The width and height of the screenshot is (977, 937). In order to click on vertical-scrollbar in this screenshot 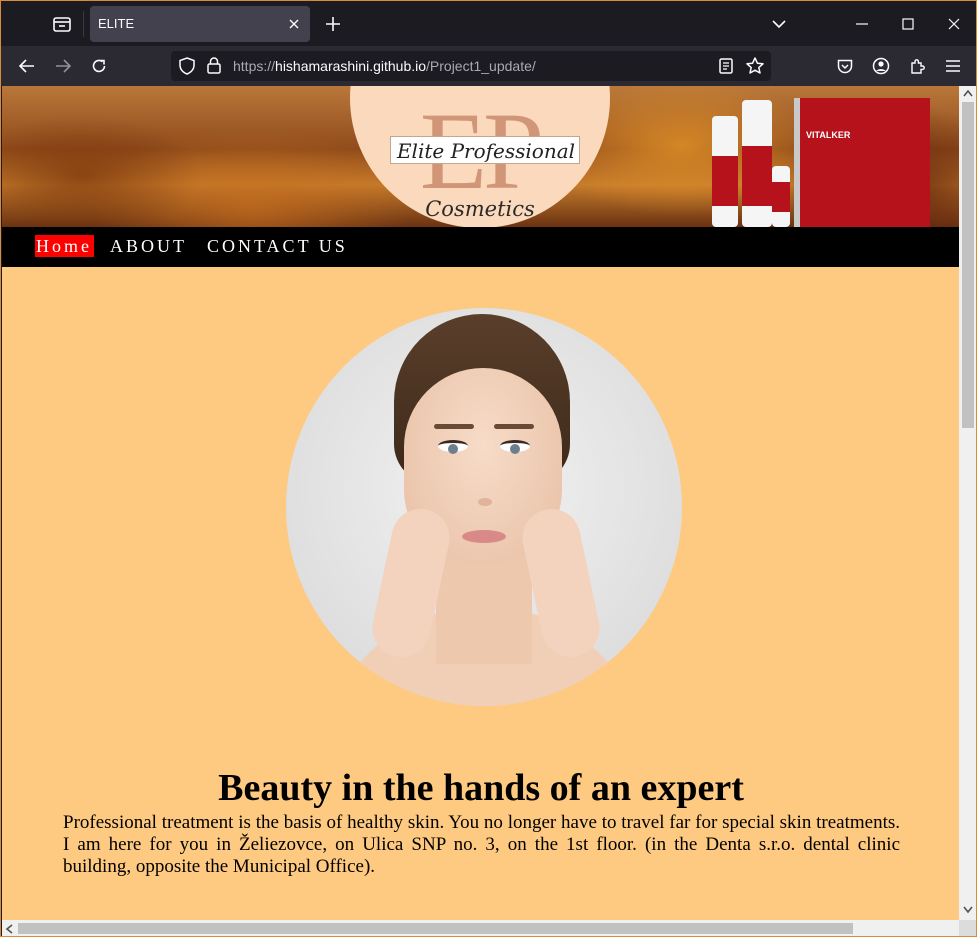, I will do `click(967, 503)`.